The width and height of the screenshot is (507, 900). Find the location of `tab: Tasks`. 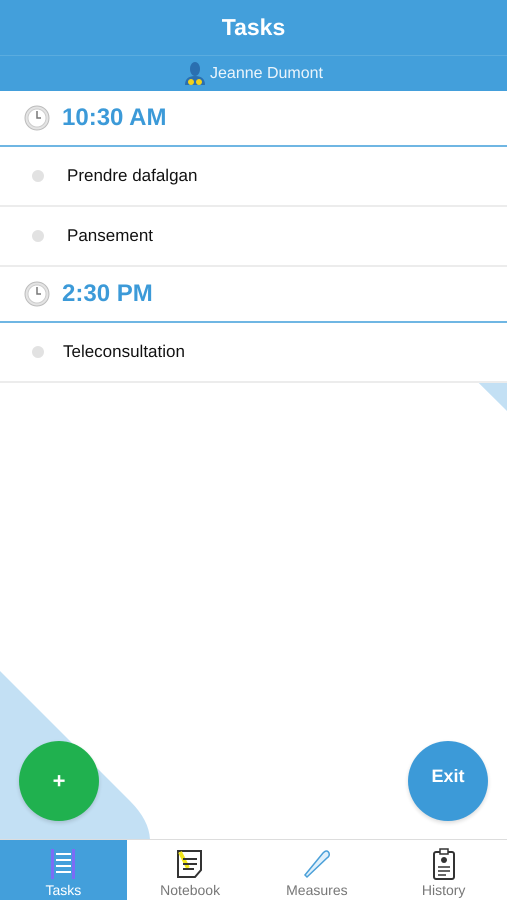

tab: Tasks is located at coordinates (63, 870).